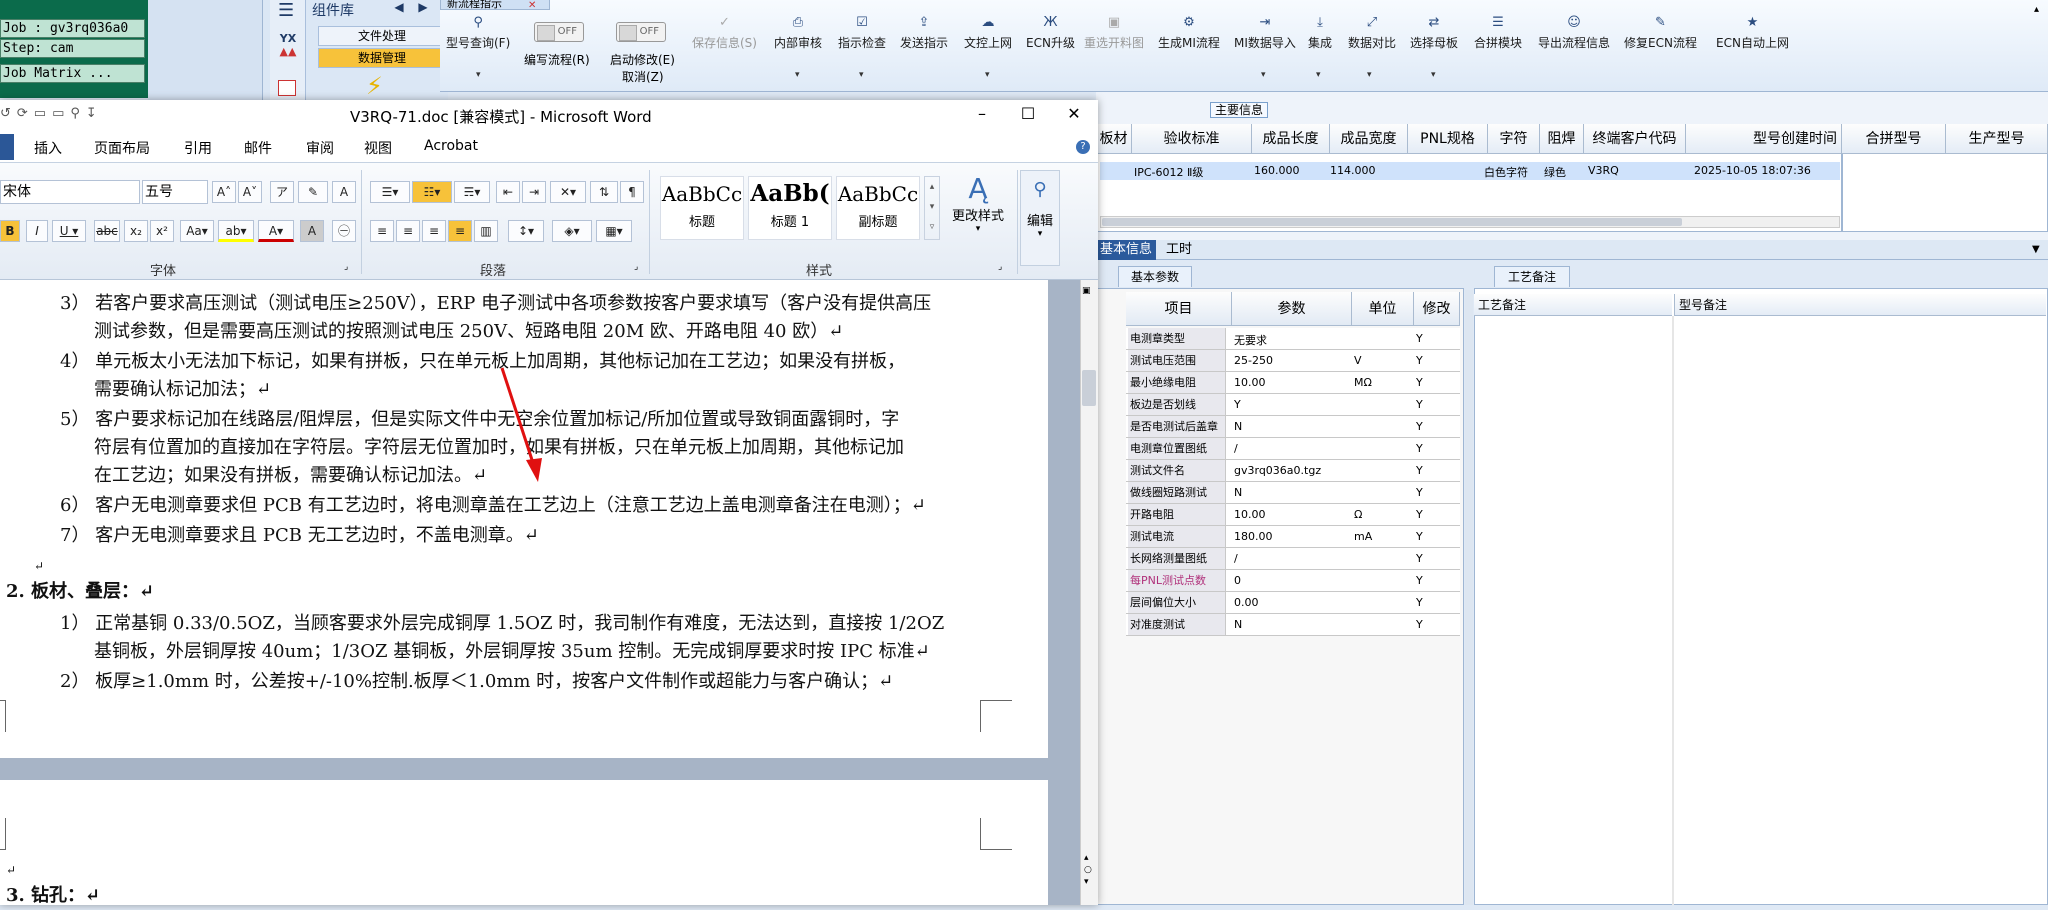 Image resolution: width=2048 pixels, height=910 pixels. Describe the element at coordinates (572, 231) in the screenshot. I see `shading-icon: ◈▾` at that location.